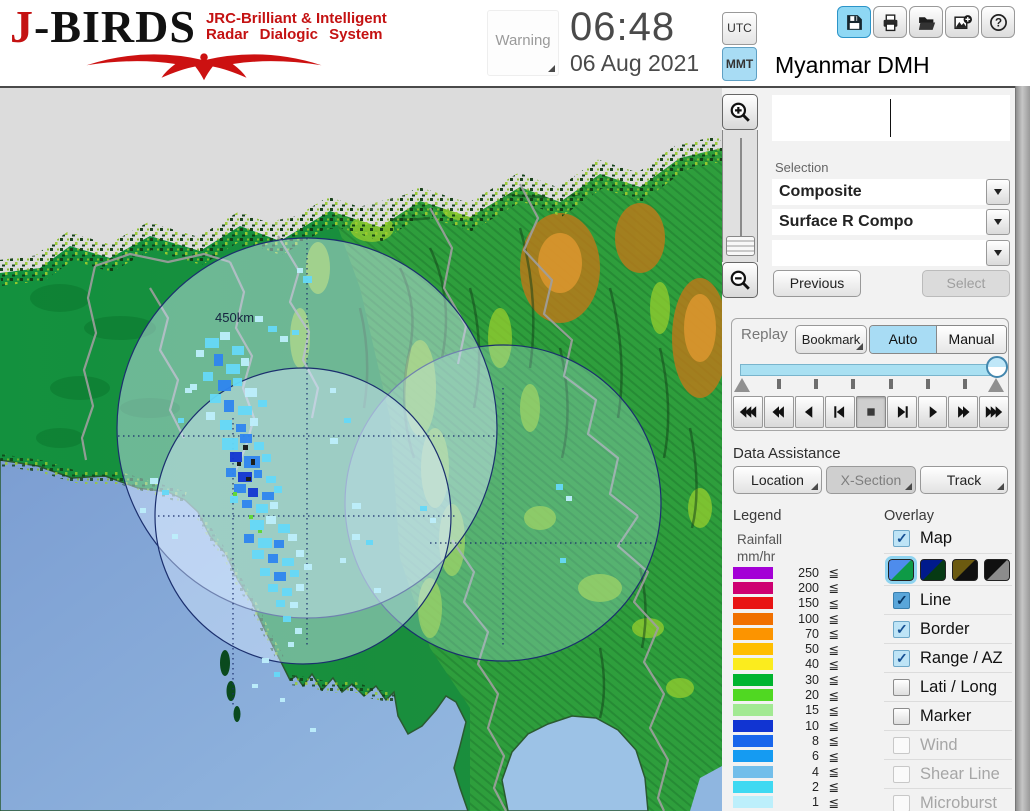 This screenshot has height=811, width=1030. I want to click on save-button, so click(854, 22).